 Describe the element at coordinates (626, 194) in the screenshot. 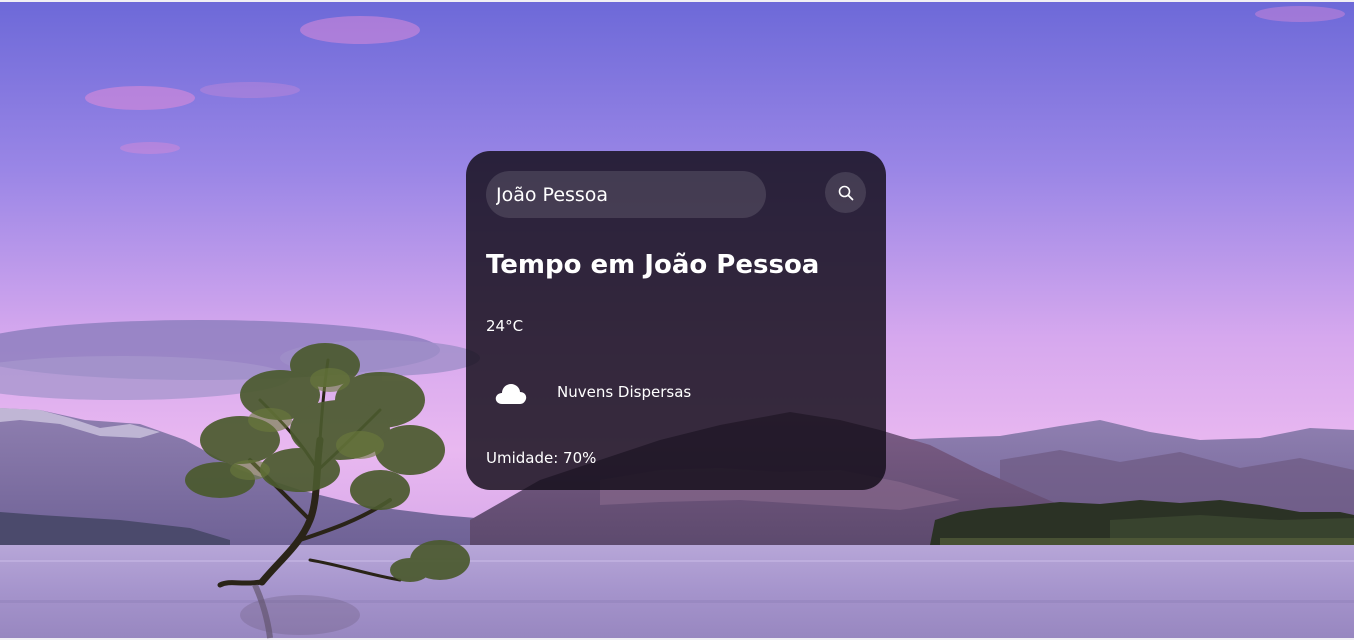

I see `city-search-input` at that location.